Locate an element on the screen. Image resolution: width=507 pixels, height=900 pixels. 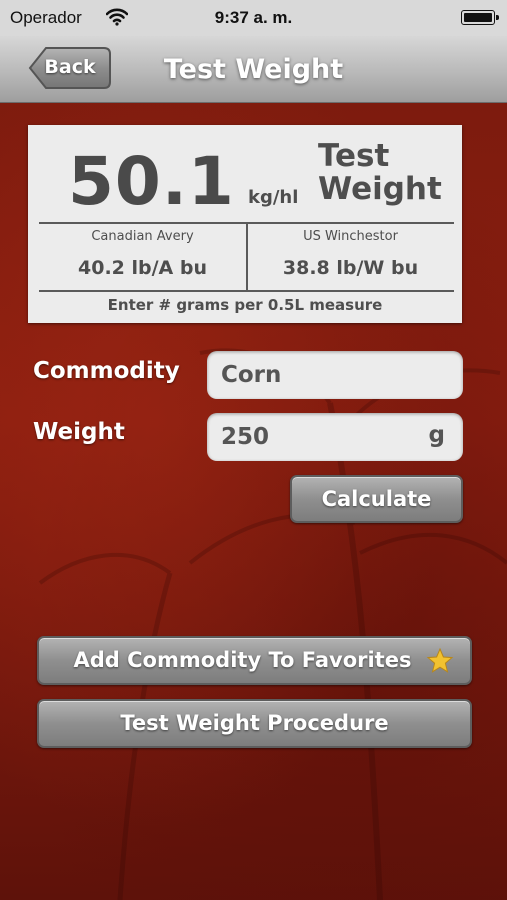
divider is located at coordinates (246, 291).